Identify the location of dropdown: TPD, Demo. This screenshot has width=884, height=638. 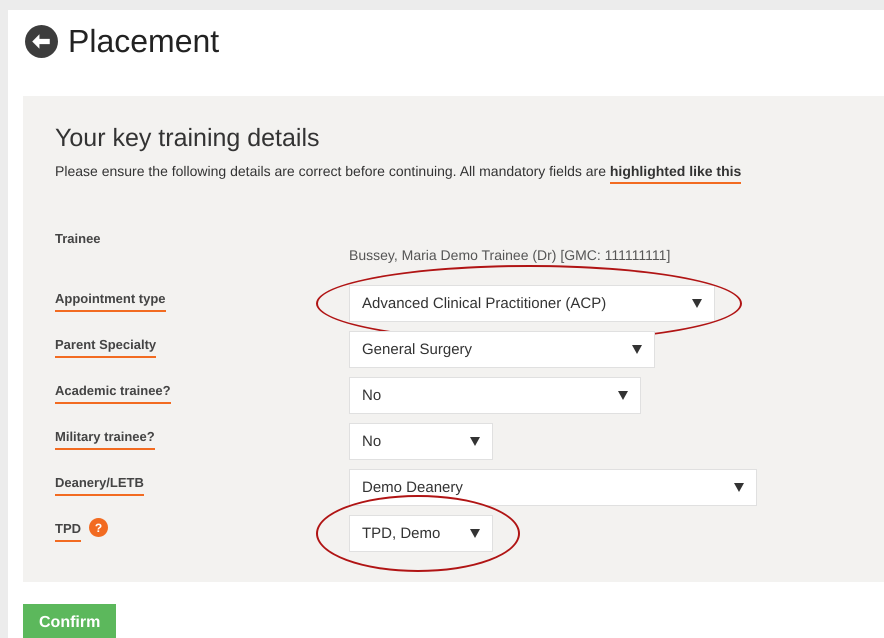
(421, 533).